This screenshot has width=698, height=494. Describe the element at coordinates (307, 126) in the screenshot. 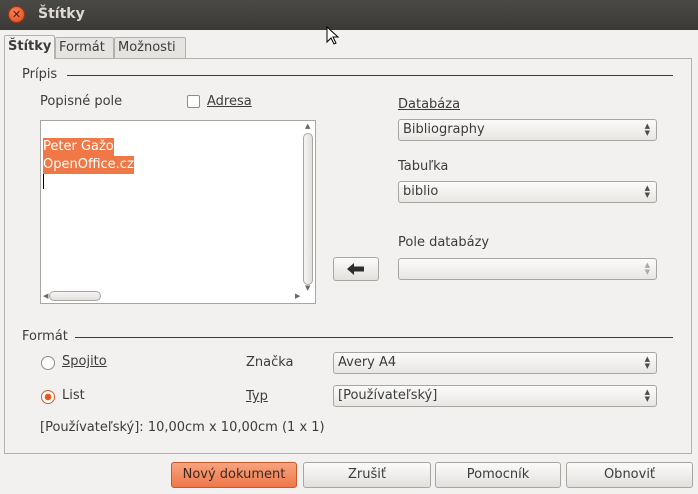

I see `scroll-up-icon: ▲` at that location.